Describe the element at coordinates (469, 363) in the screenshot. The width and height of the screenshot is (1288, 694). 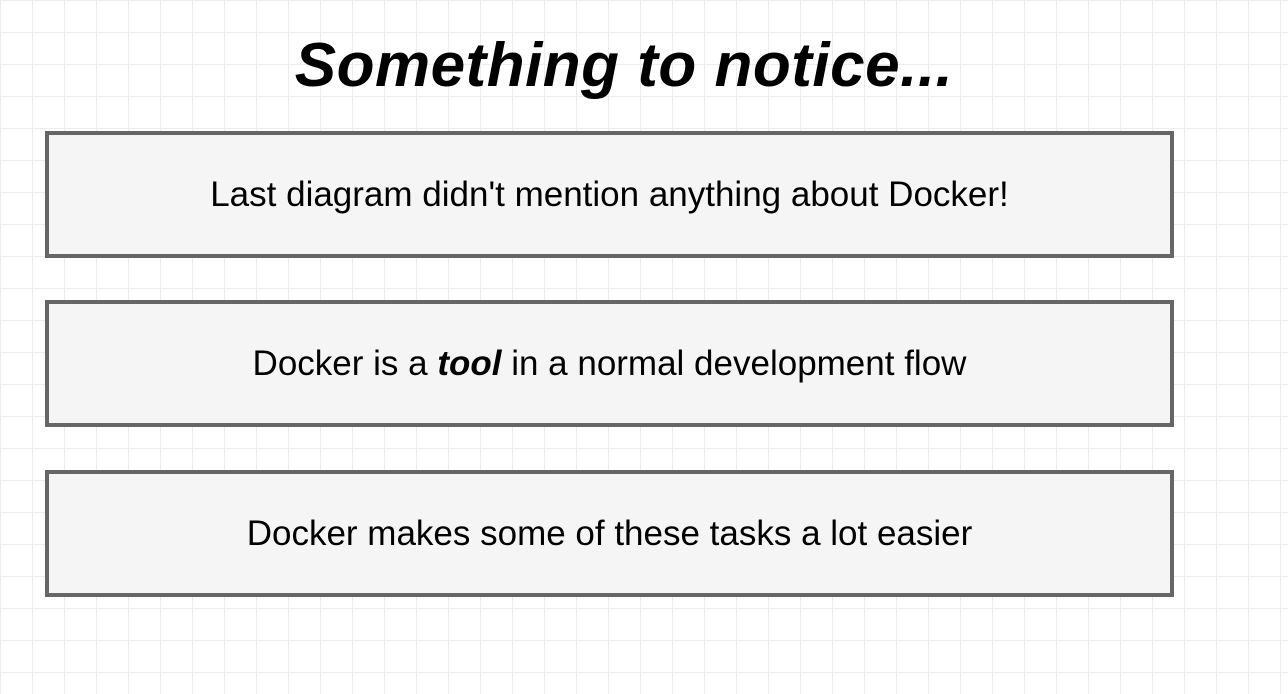
I see `note-text-emphasis: tool` at that location.